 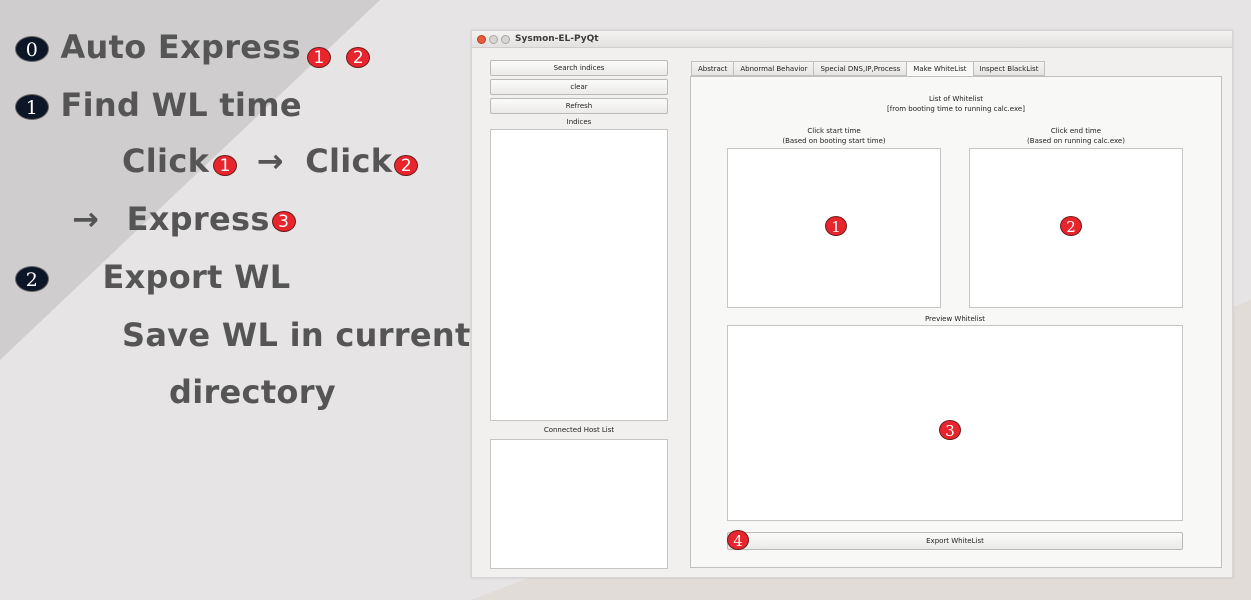 I want to click on instruction-step1: 1 Find WL time, so click(x=158, y=105).